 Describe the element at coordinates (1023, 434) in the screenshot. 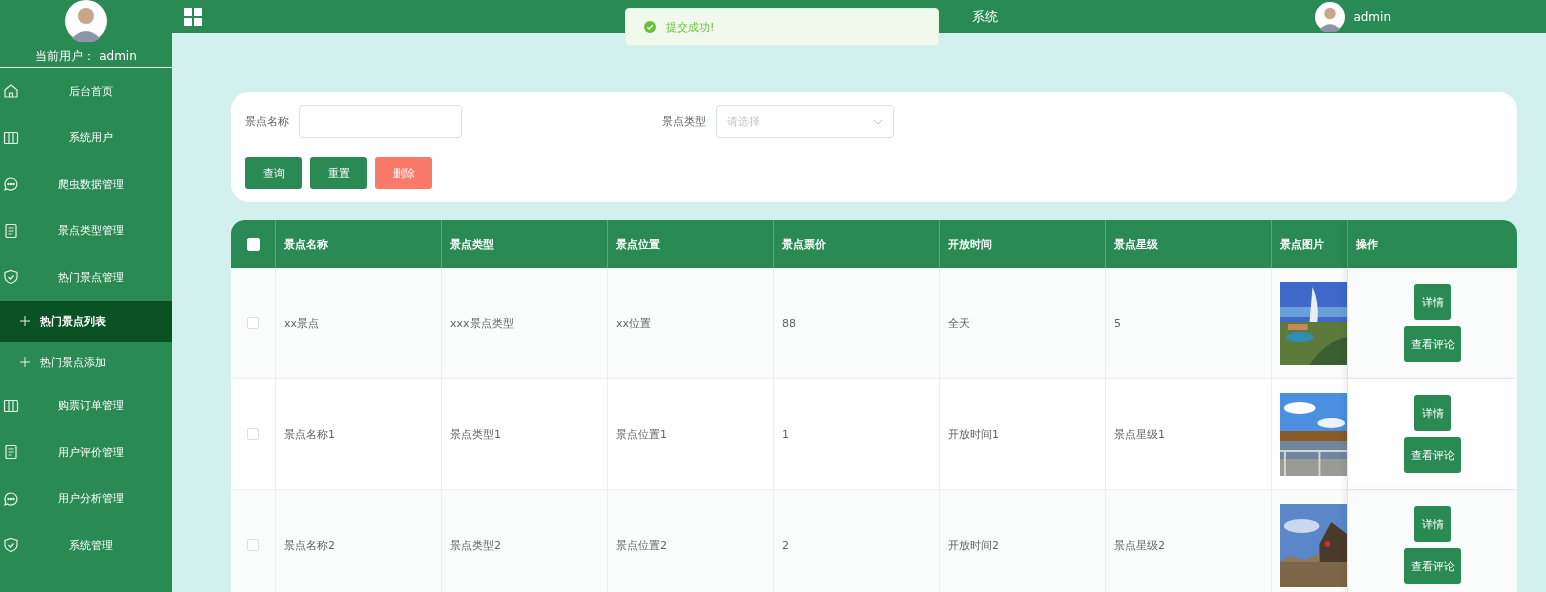

I see `table-cell: 开放时间1` at that location.